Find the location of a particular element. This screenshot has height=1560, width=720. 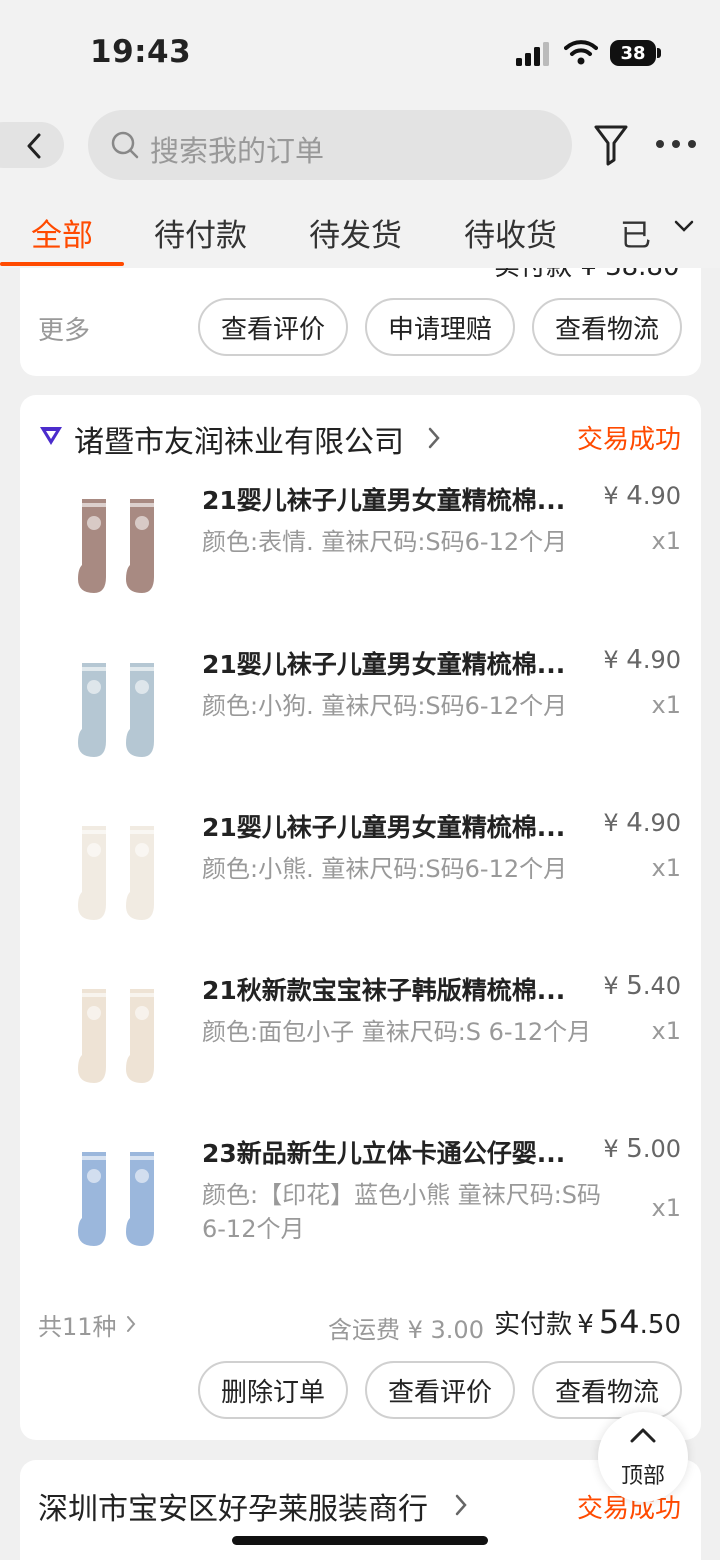

filter-icon is located at coordinates (611, 145).